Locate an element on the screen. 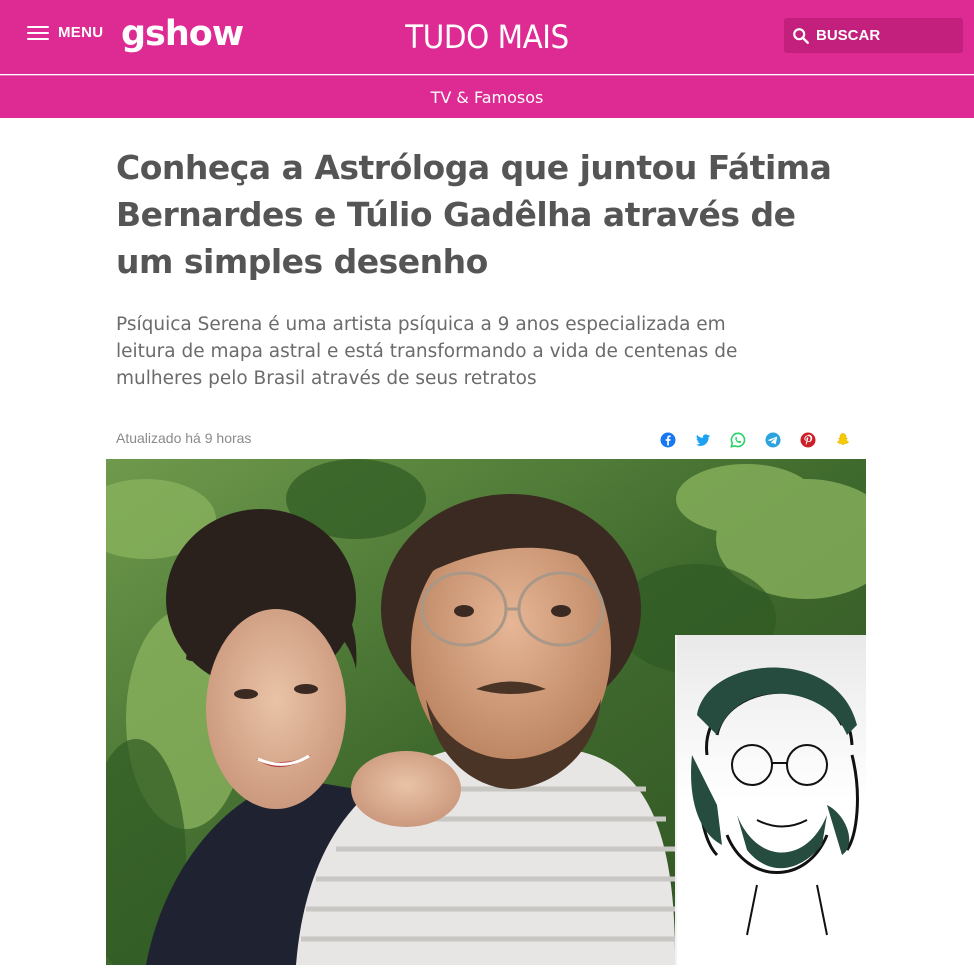  search-label: BUSCAR is located at coordinates (848, 35).